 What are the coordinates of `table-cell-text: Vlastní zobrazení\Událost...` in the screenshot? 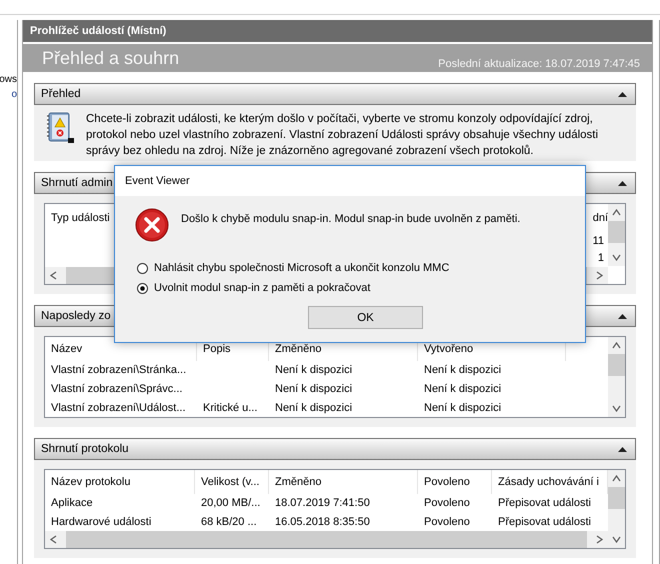 It's located at (118, 408).